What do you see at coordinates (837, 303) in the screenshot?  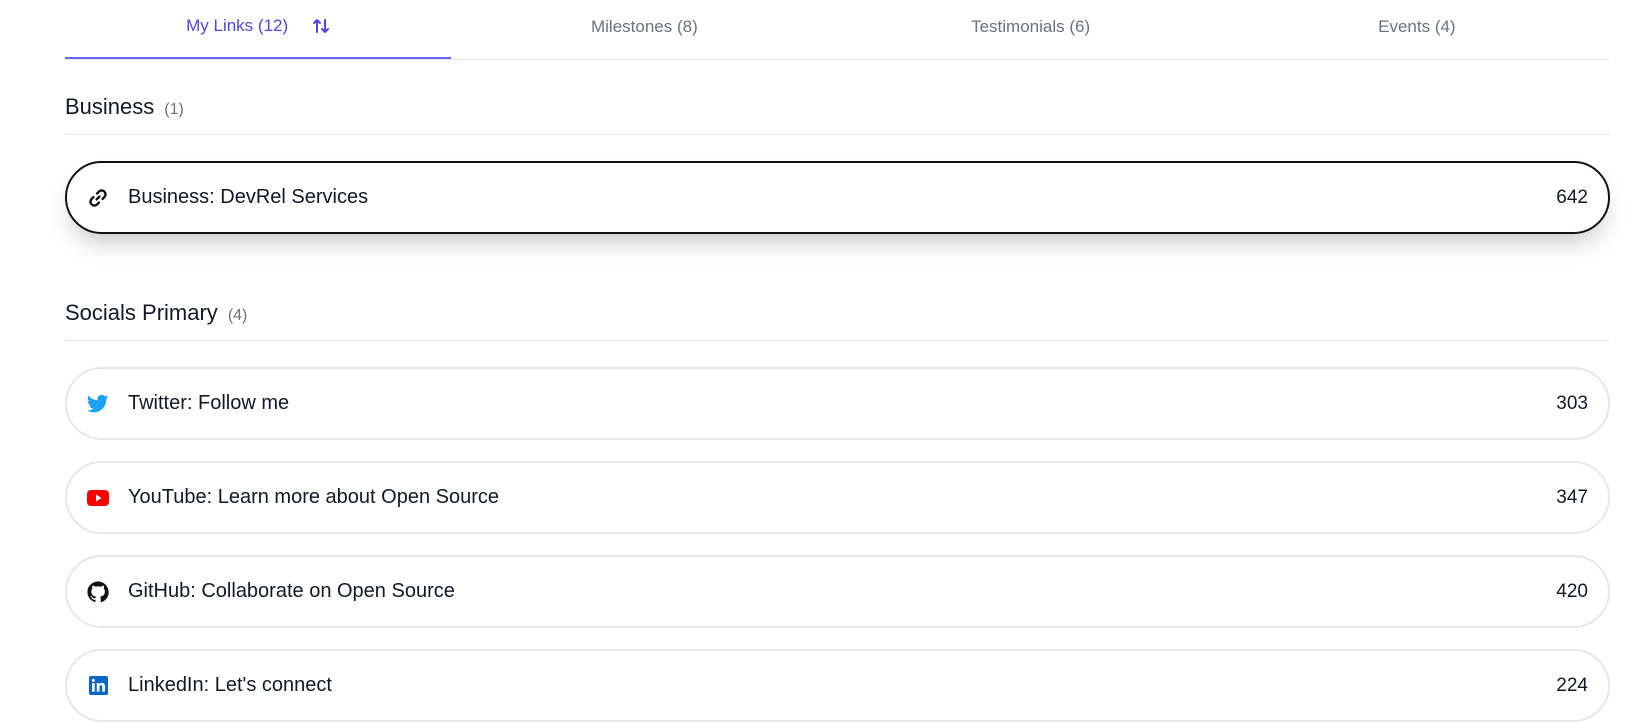 I see `section-header-socials-primary: Socials Primary (4)` at bounding box center [837, 303].